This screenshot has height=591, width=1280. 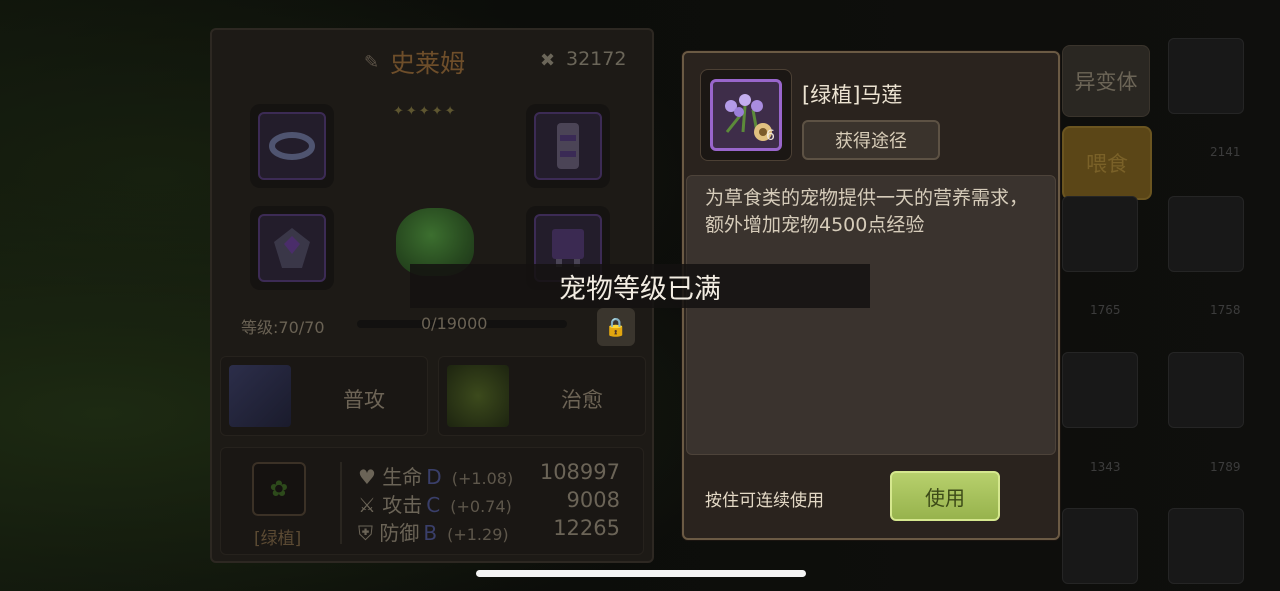 I want to click on heart-icon: ♥, so click(x=367, y=477).